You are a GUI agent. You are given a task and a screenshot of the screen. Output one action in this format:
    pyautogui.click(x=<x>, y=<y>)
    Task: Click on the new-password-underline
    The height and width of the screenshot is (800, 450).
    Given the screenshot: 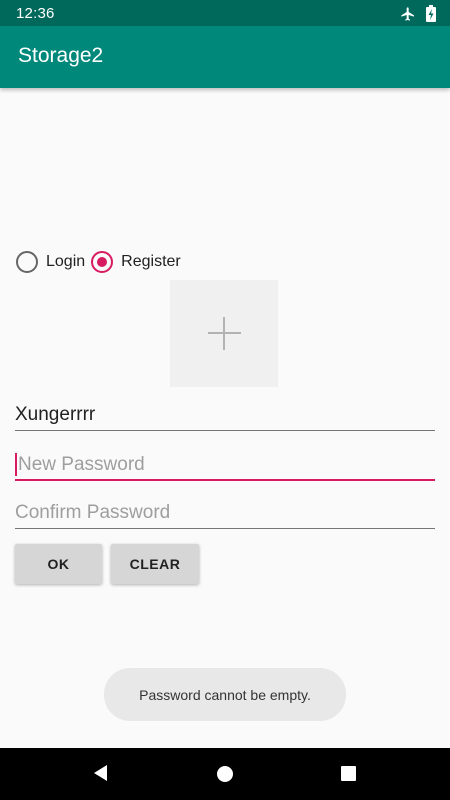 What is the action you would take?
    pyautogui.click(x=225, y=480)
    